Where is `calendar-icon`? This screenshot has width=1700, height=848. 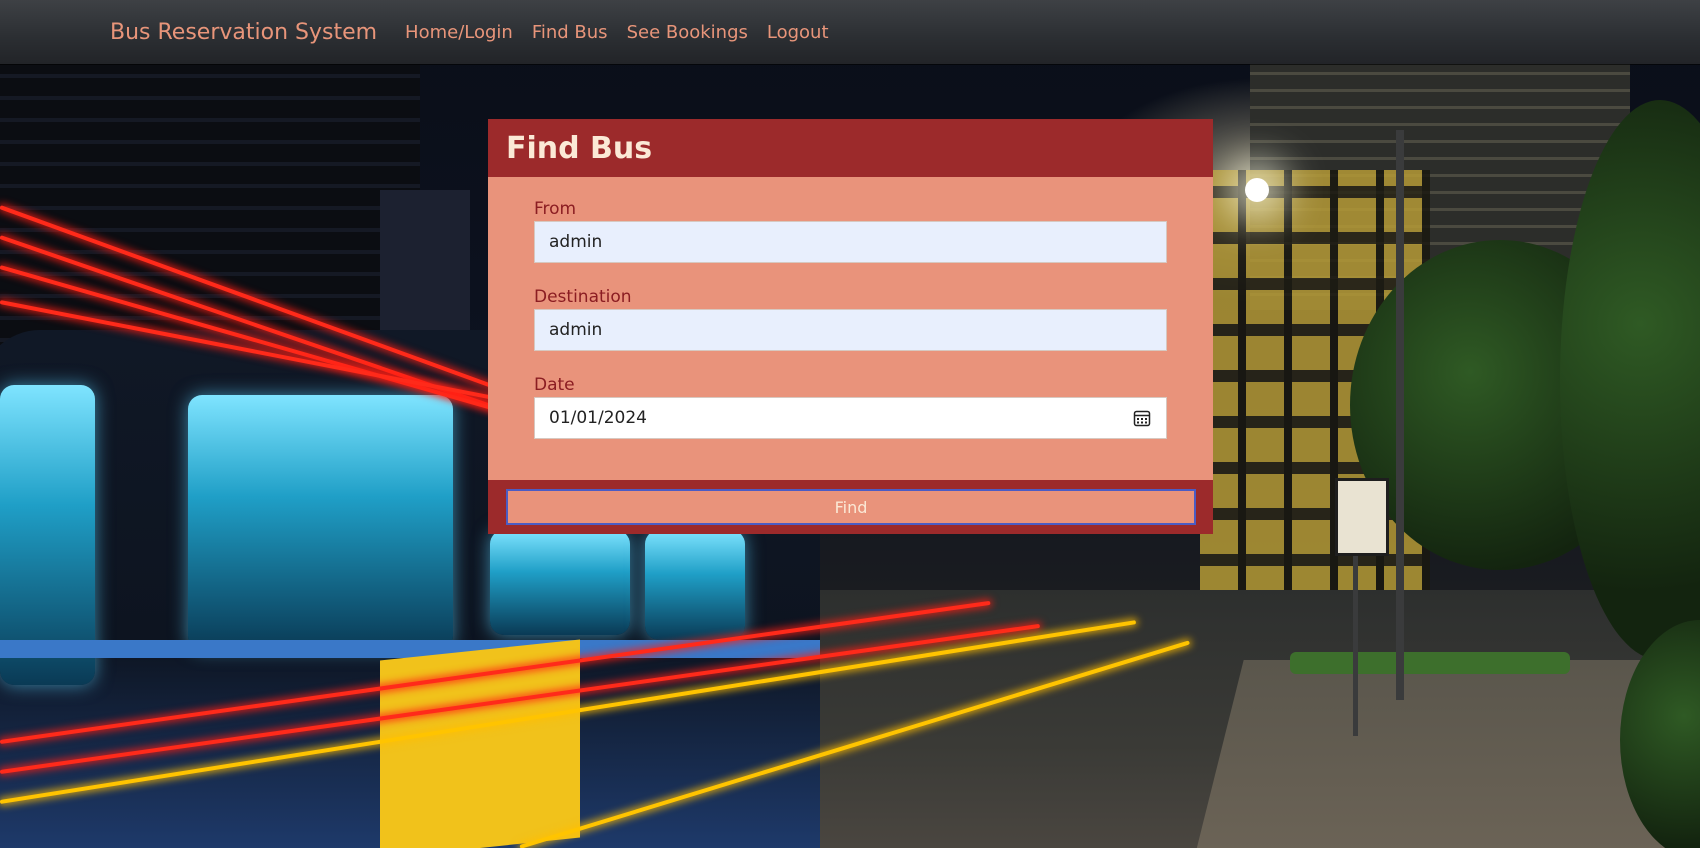
calendar-icon is located at coordinates (1142, 418).